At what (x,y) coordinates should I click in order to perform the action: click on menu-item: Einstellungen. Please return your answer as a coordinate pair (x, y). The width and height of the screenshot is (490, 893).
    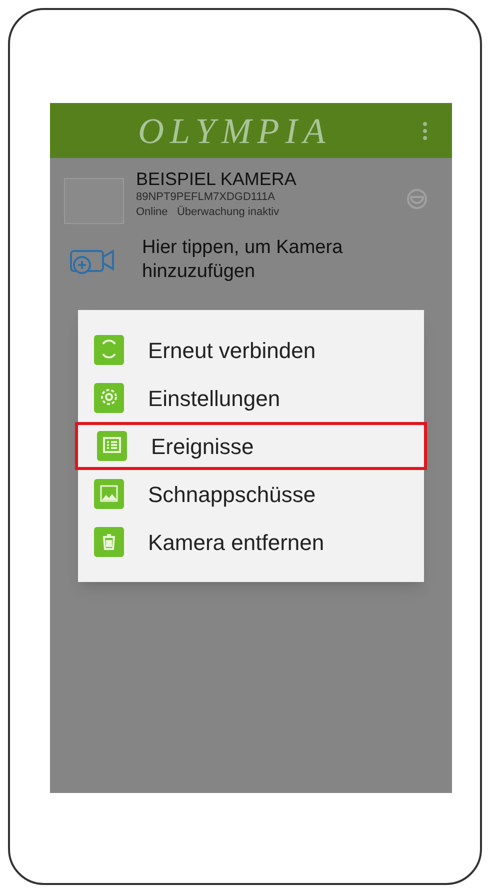
    Looking at the image, I should click on (251, 398).